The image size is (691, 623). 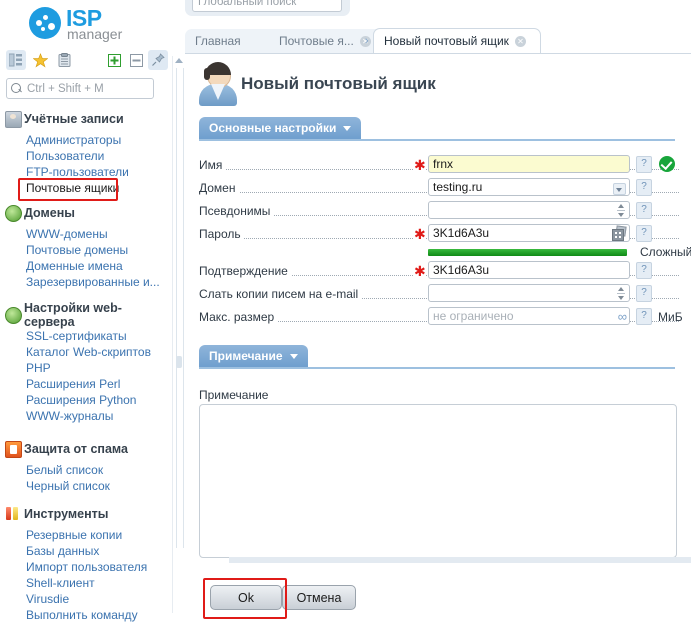 I want to click on password-input-value: 3K1d6A3u, so click(x=461, y=233).